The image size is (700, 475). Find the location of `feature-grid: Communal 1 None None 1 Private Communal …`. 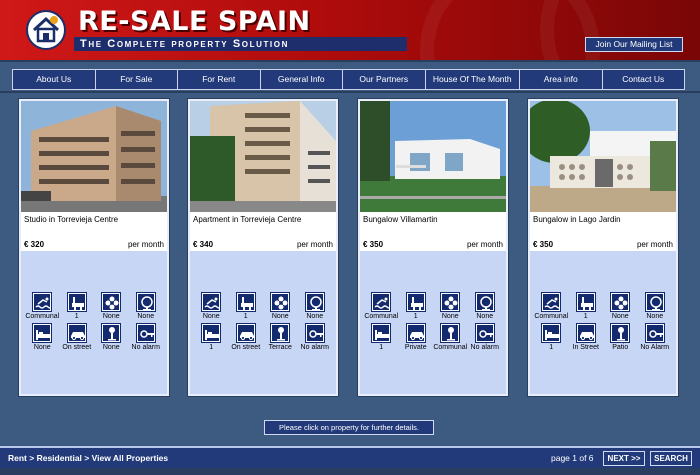

feature-grid: Communal 1 None None 1 Private Communal … is located at coordinates (433, 321).